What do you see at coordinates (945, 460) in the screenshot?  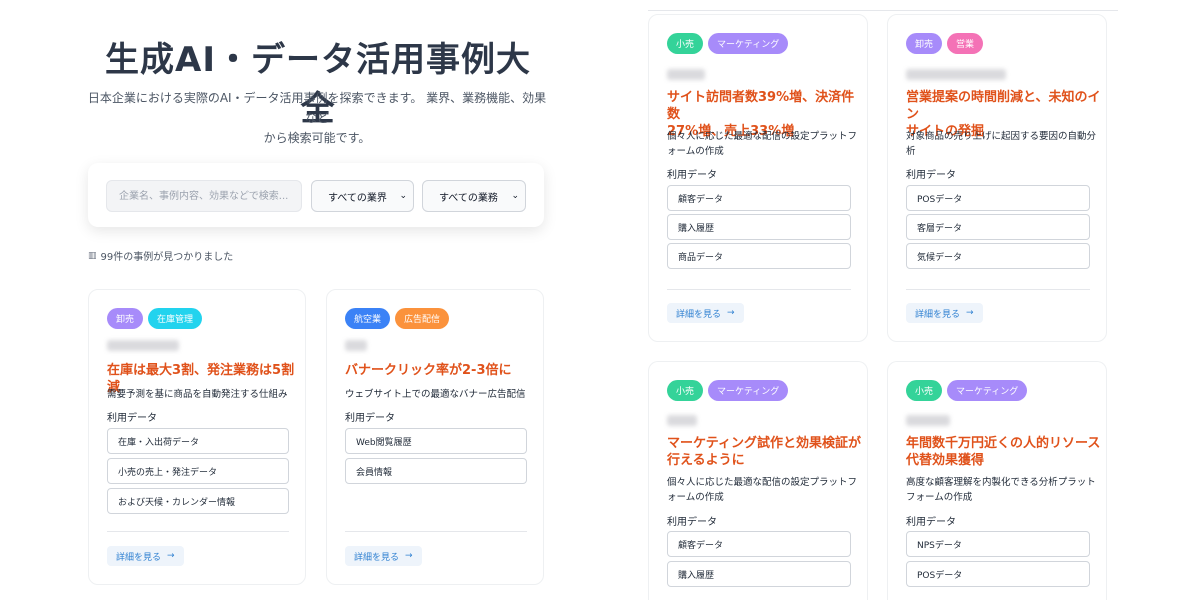 I see `headline-line-2: 代替効果獲得` at bounding box center [945, 460].